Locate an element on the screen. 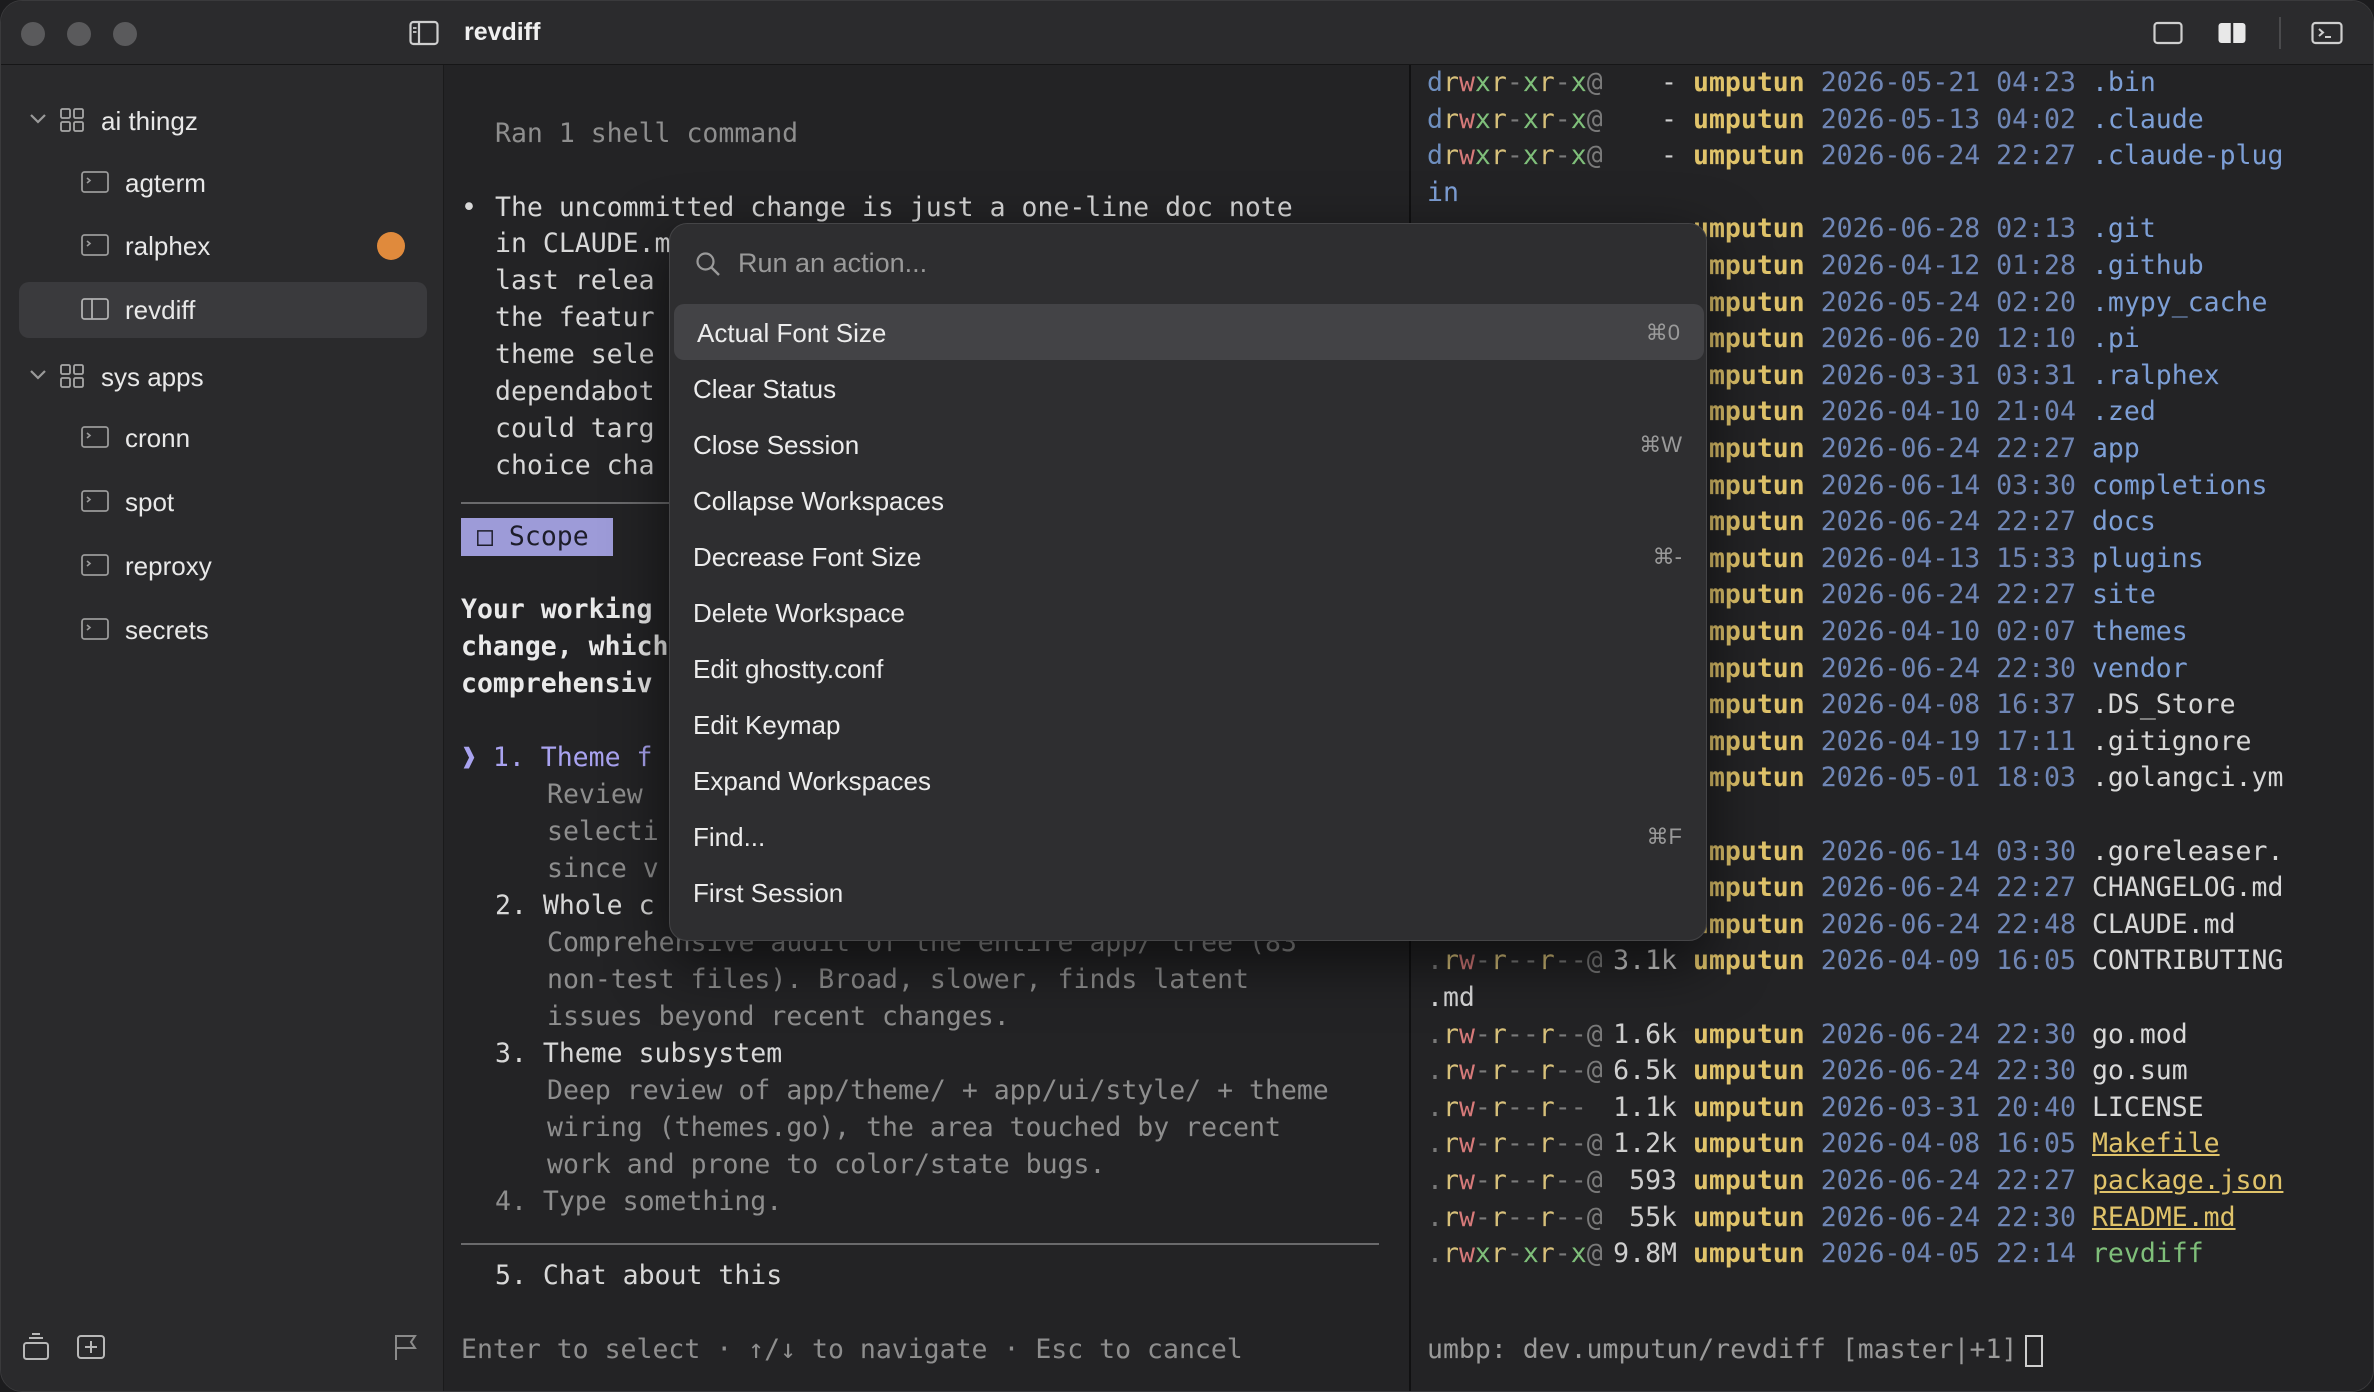 The image size is (2374, 1392). action-item: Edit Keymap is located at coordinates (1188, 724).